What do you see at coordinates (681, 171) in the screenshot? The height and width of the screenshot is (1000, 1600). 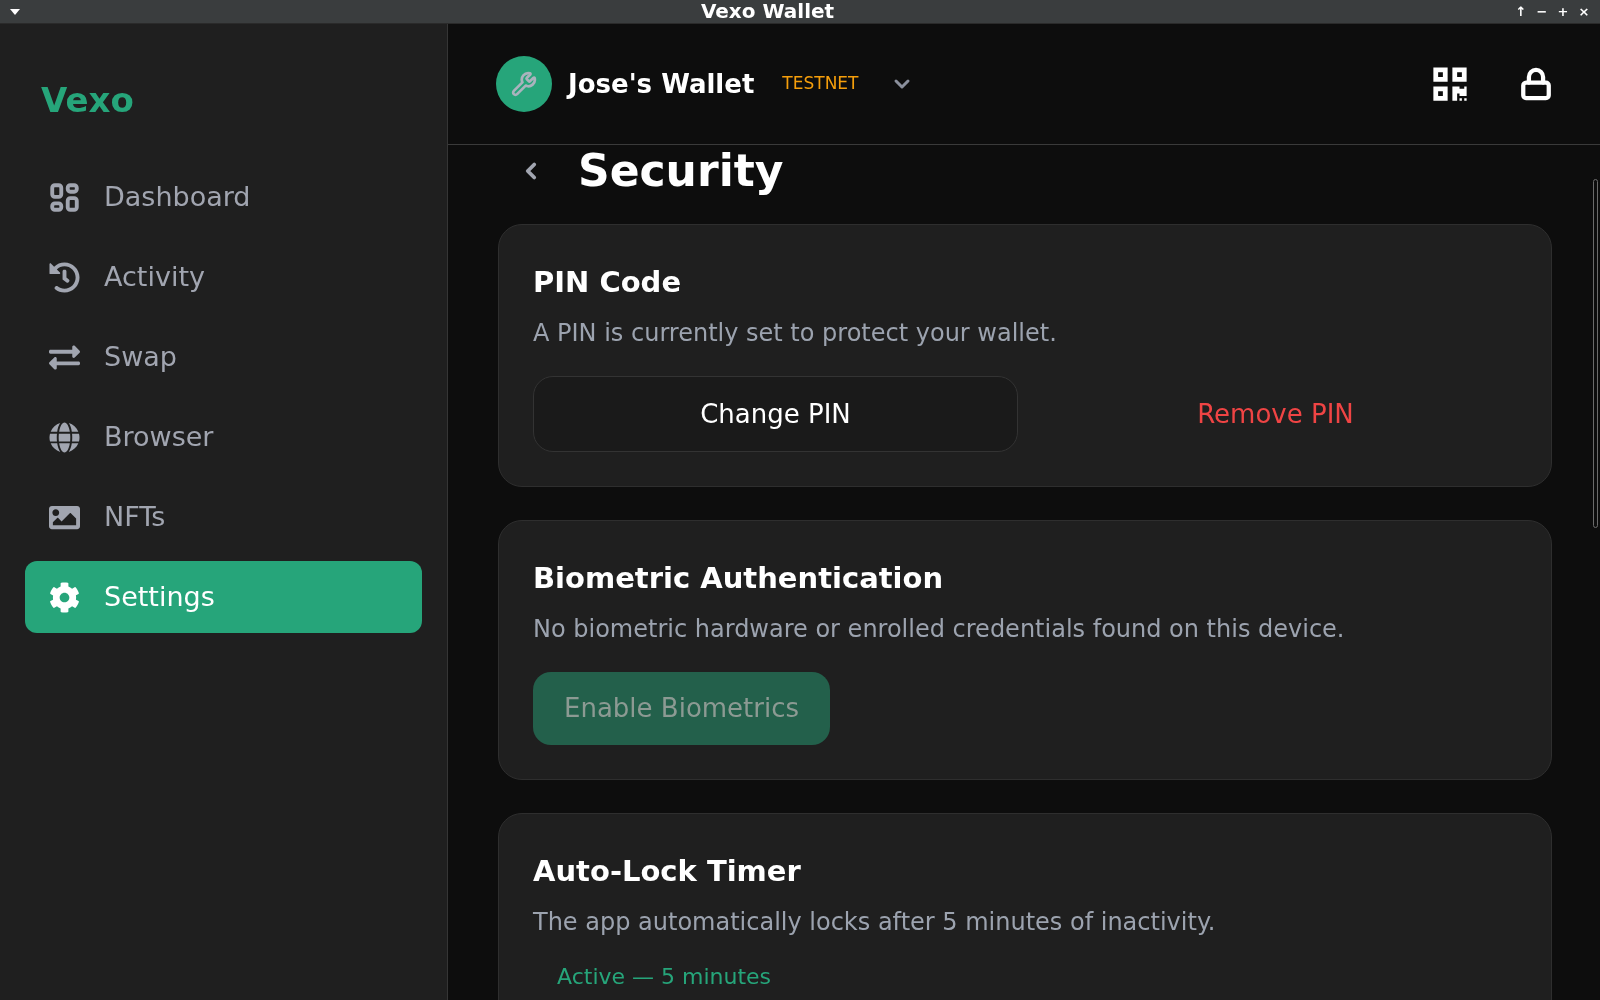 I see `page-title: Security` at bounding box center [681, 171].